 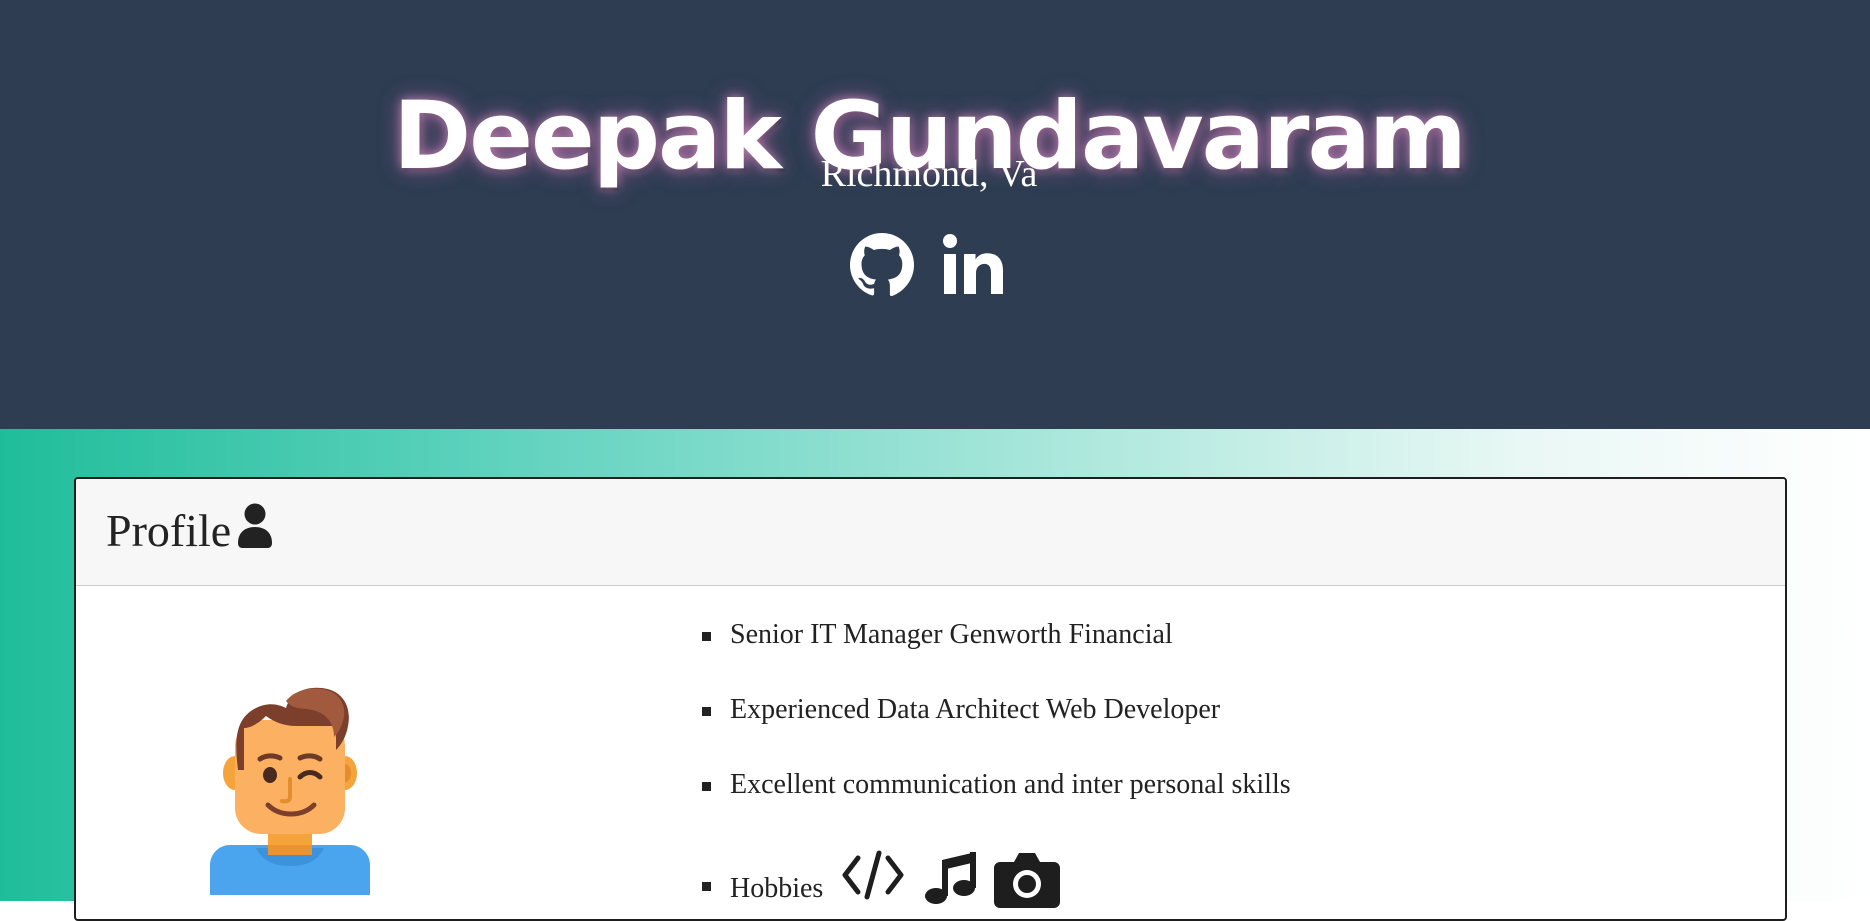 I want to click on list-item: Senior IT Manager Genworth Financial, so click(x=1202, y=652).